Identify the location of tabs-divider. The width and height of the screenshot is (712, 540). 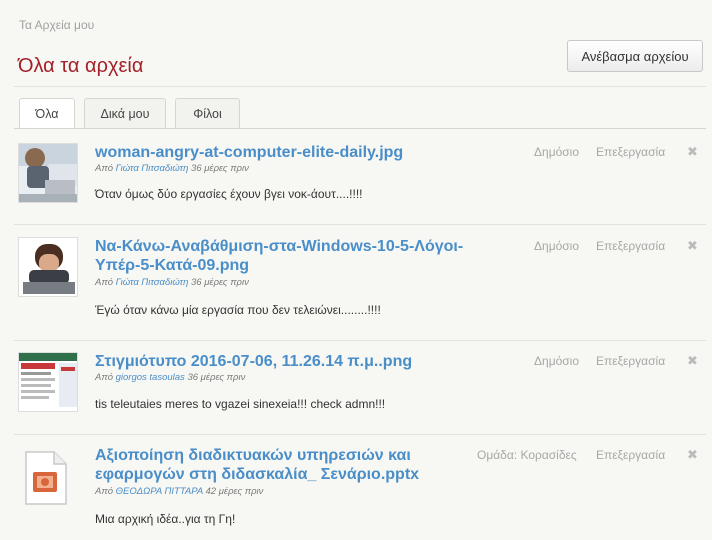
(360, 128).